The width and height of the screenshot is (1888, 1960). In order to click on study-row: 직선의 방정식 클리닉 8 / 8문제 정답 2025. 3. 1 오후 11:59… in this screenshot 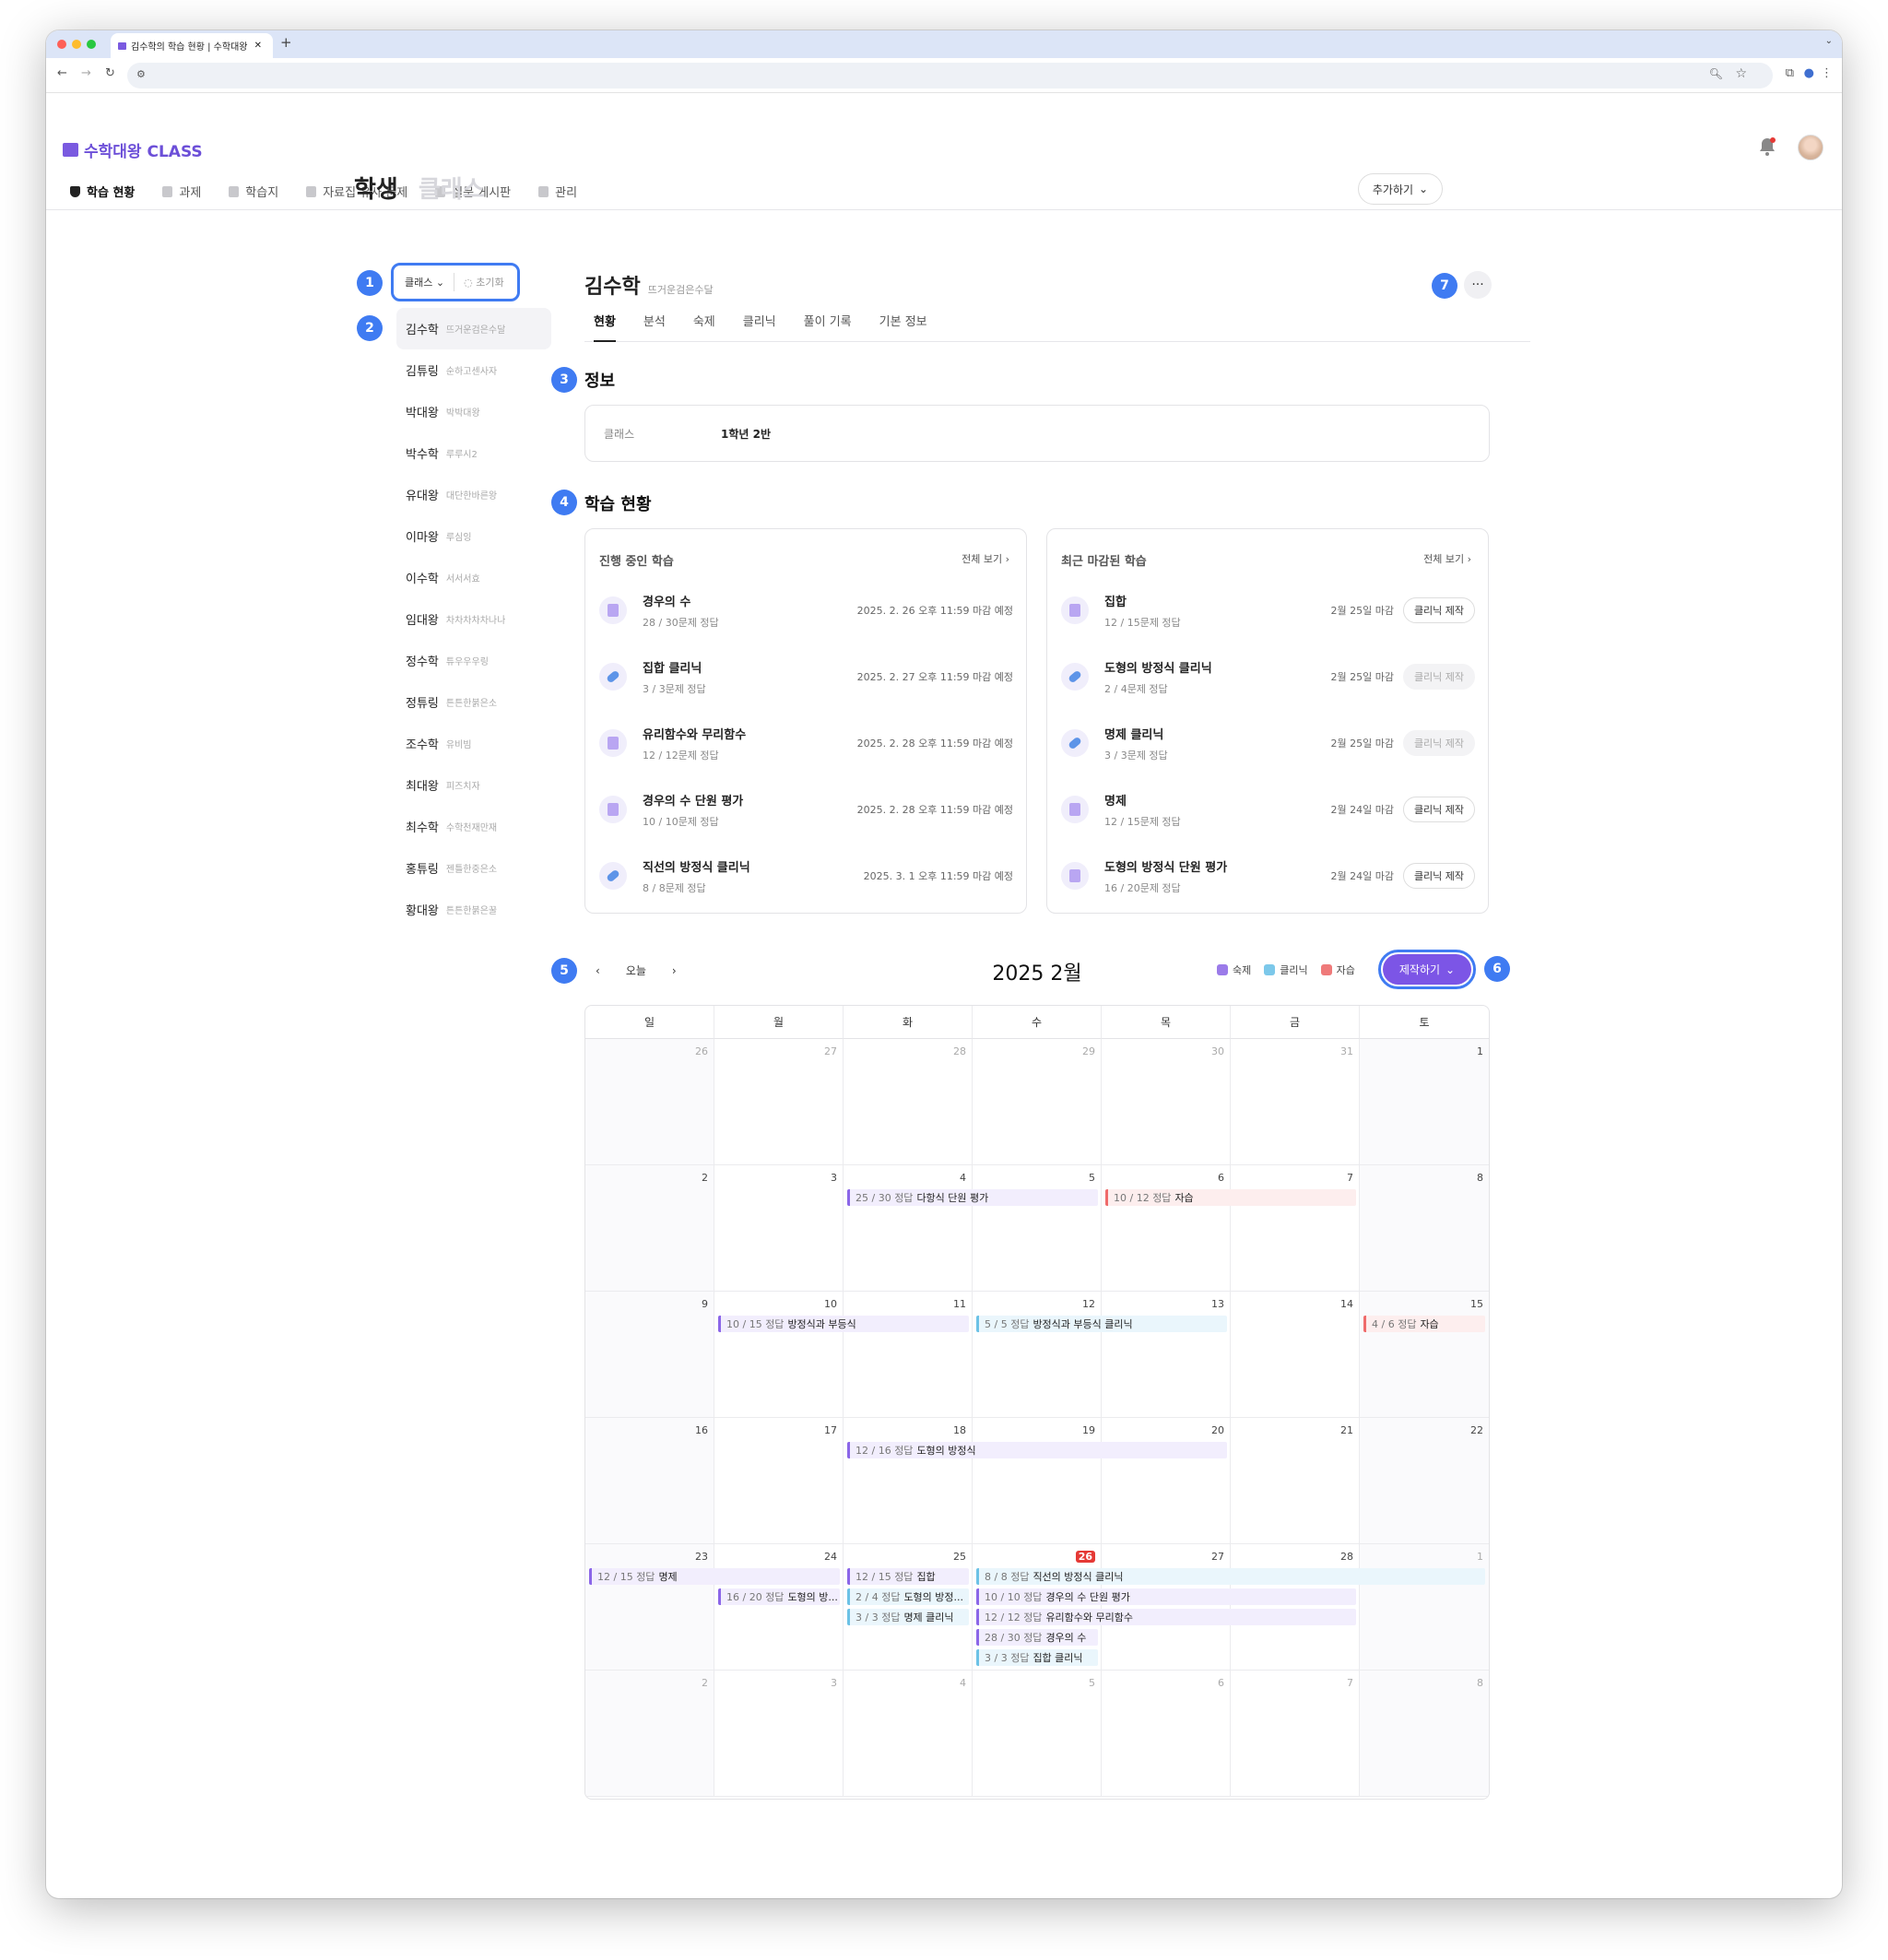, I will do `click(806, 876)`.